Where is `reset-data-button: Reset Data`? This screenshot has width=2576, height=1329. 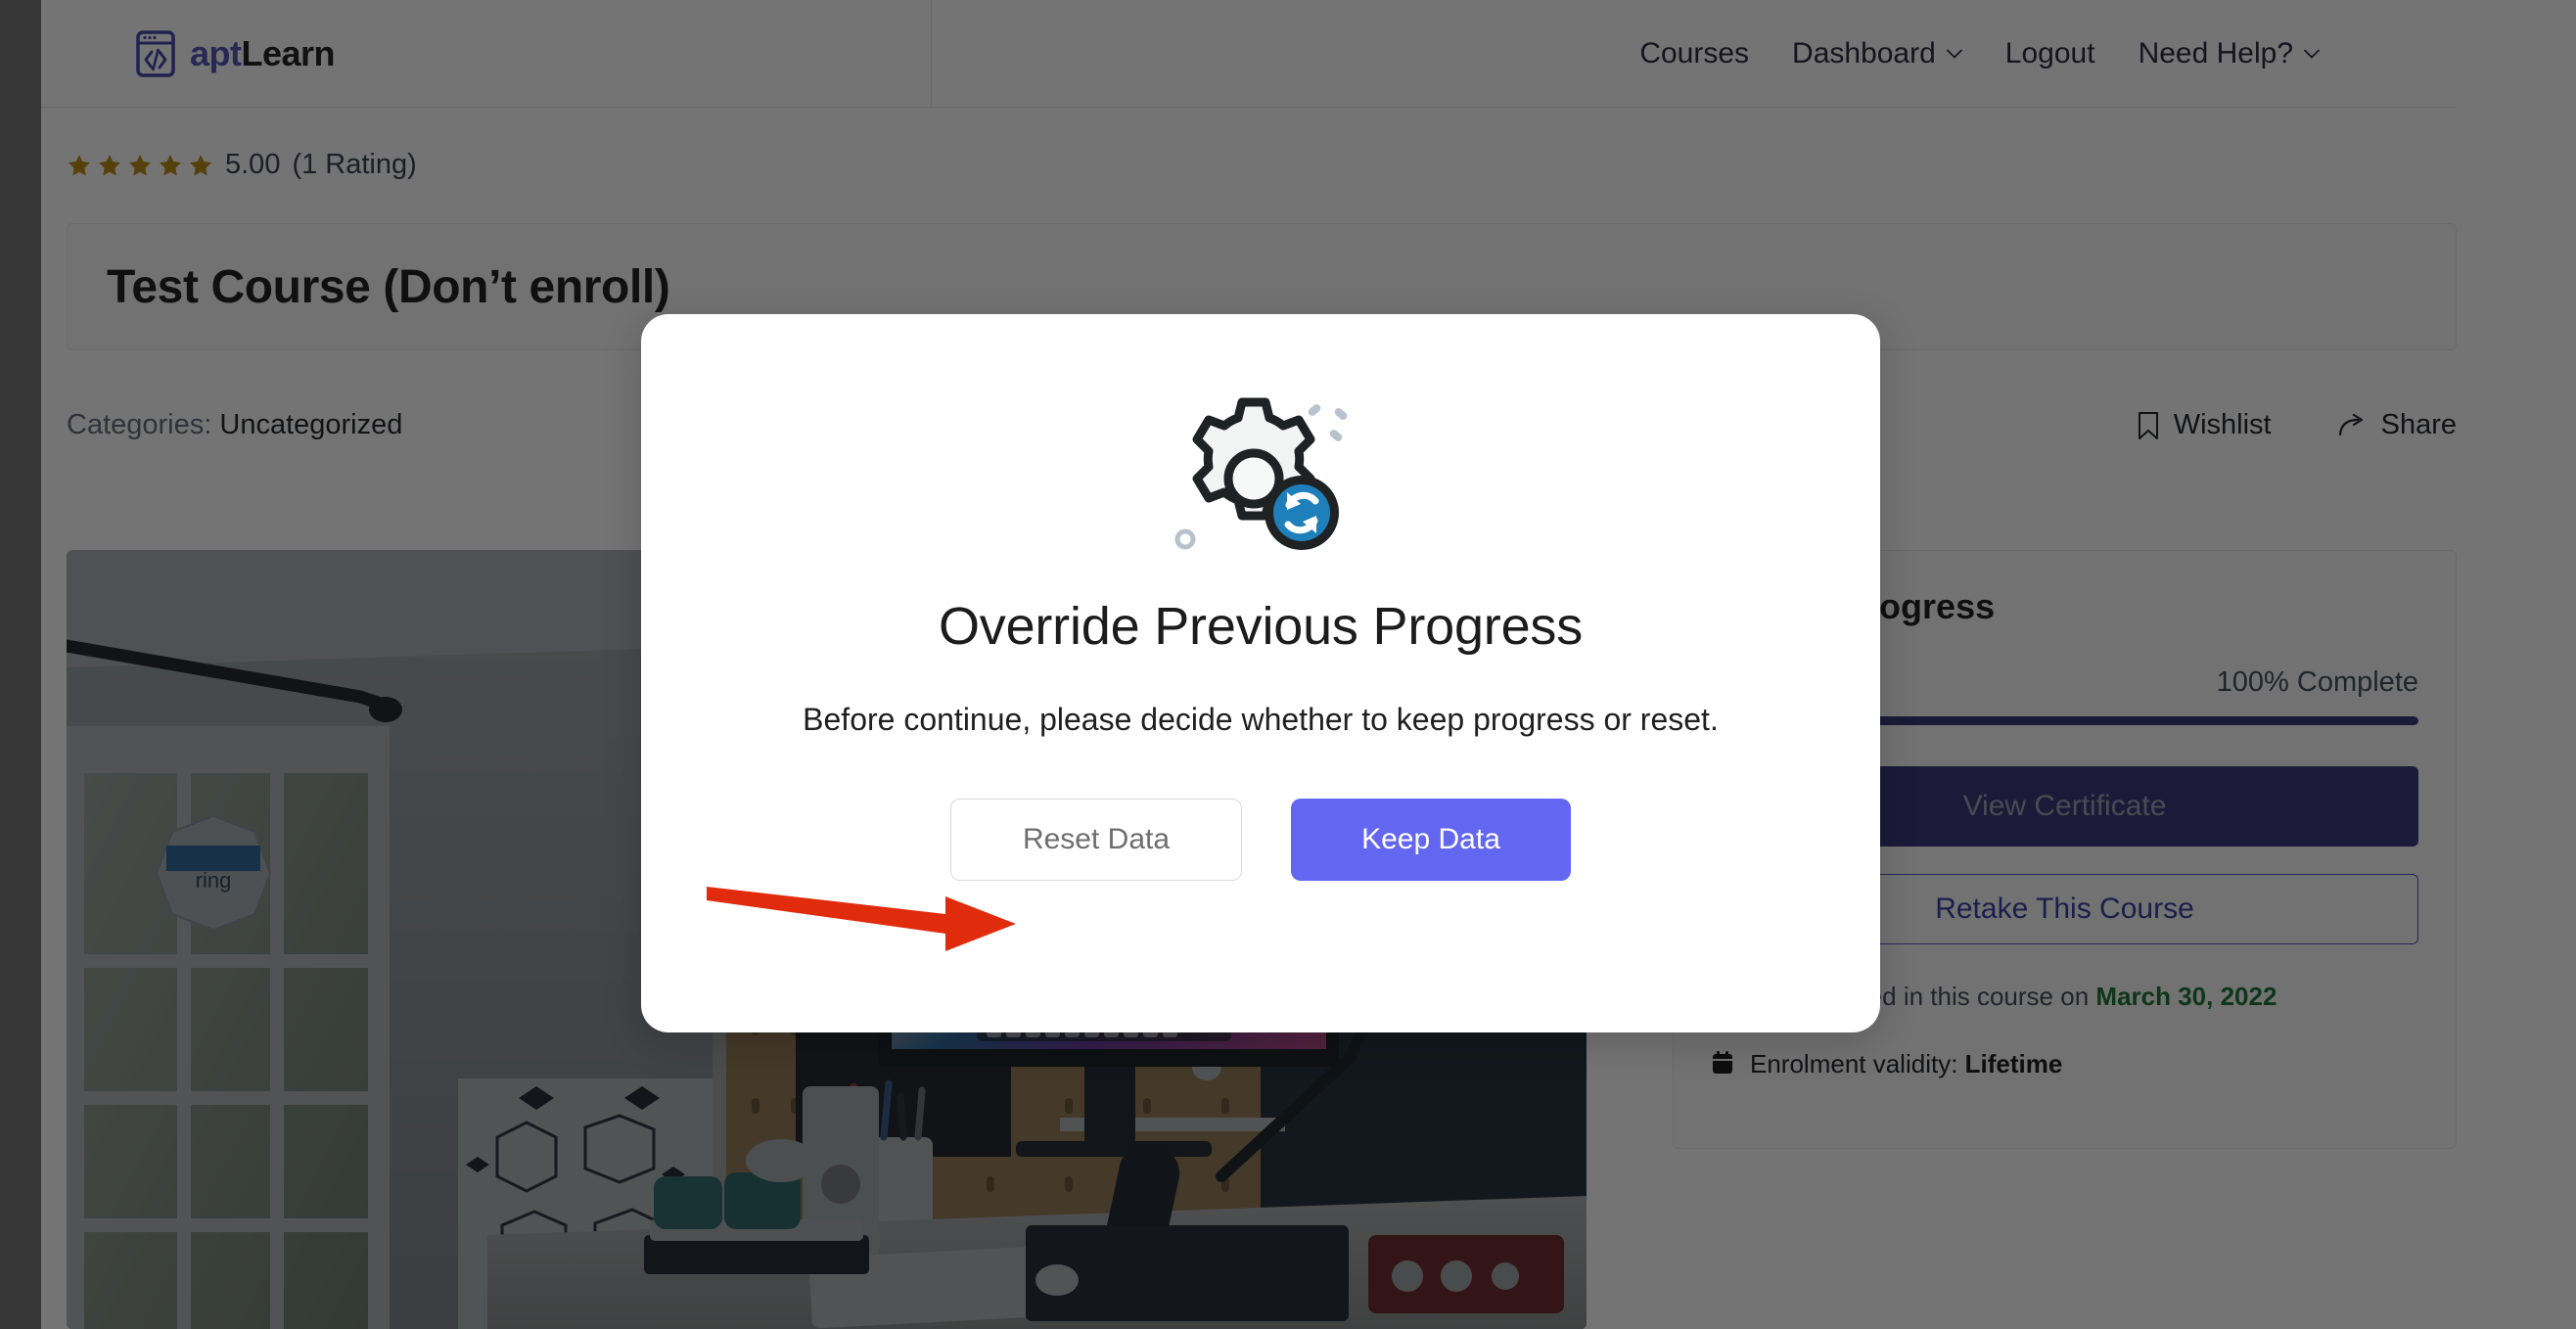
reset-data-button: Reset Data is located at coordinates (1096, 840).